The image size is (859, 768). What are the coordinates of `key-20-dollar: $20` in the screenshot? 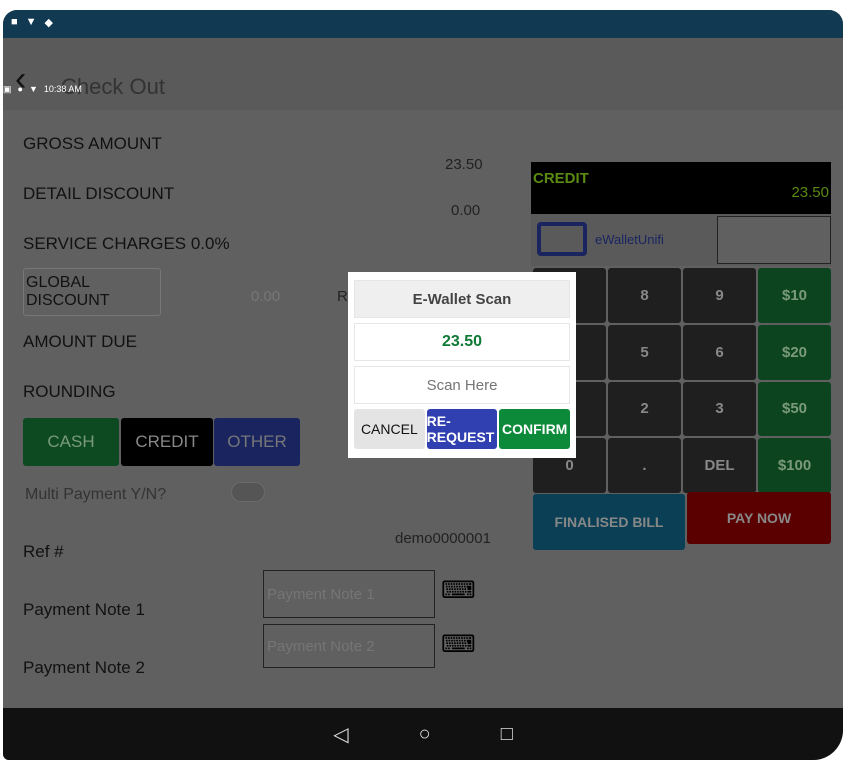 It's located at (794, 352).